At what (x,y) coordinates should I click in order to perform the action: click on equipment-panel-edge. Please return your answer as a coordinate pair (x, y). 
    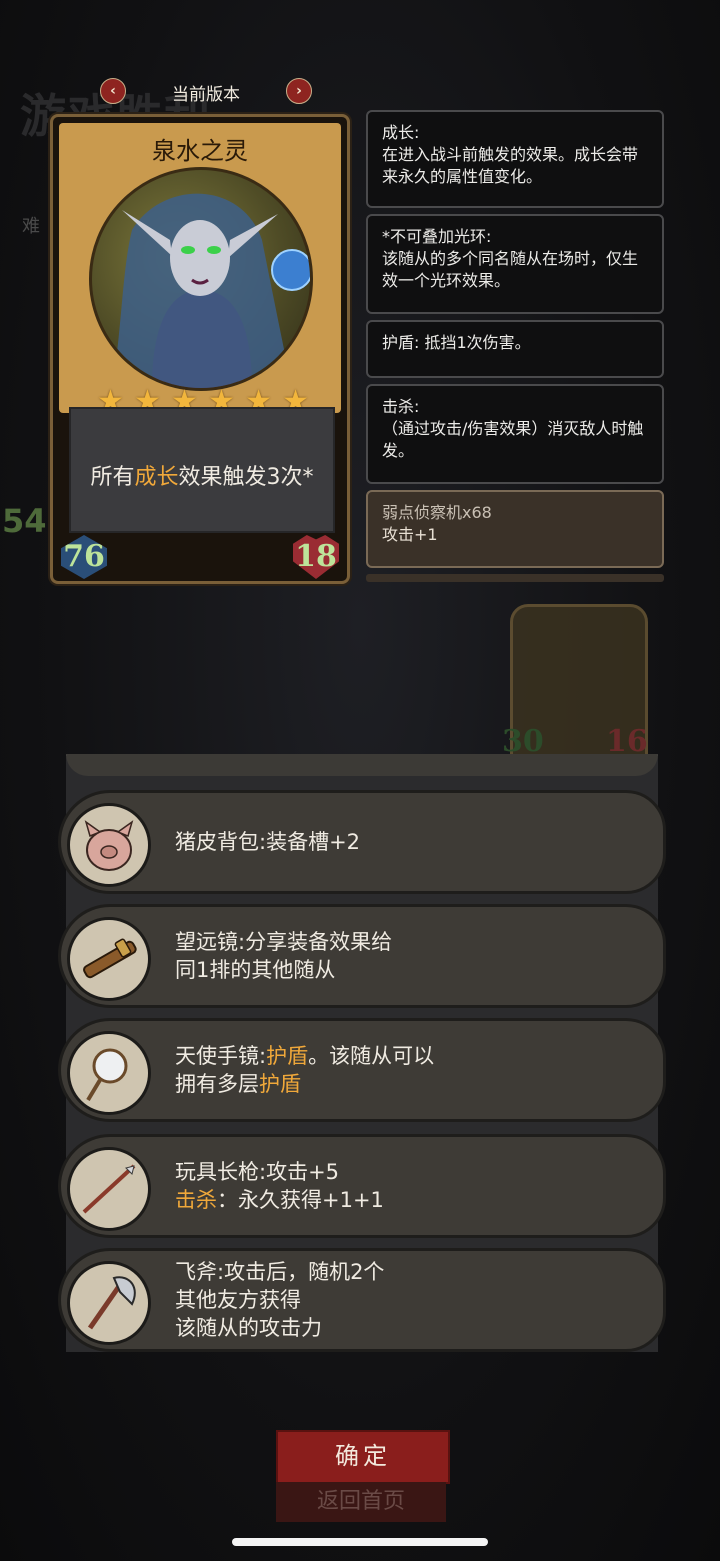
    Looking at the image, I should click on (362, 765).